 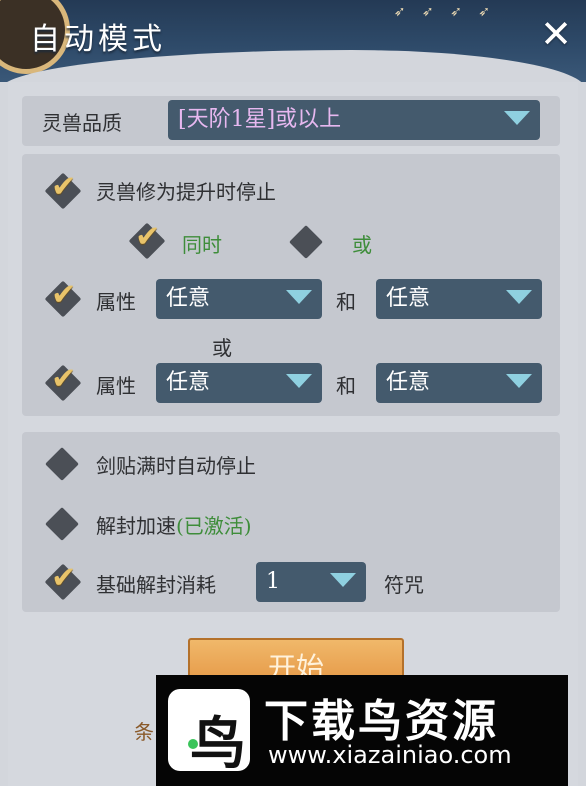 I want to click on stop-on-cultivation-checkbox: ✔, so click(x=63, y=189).